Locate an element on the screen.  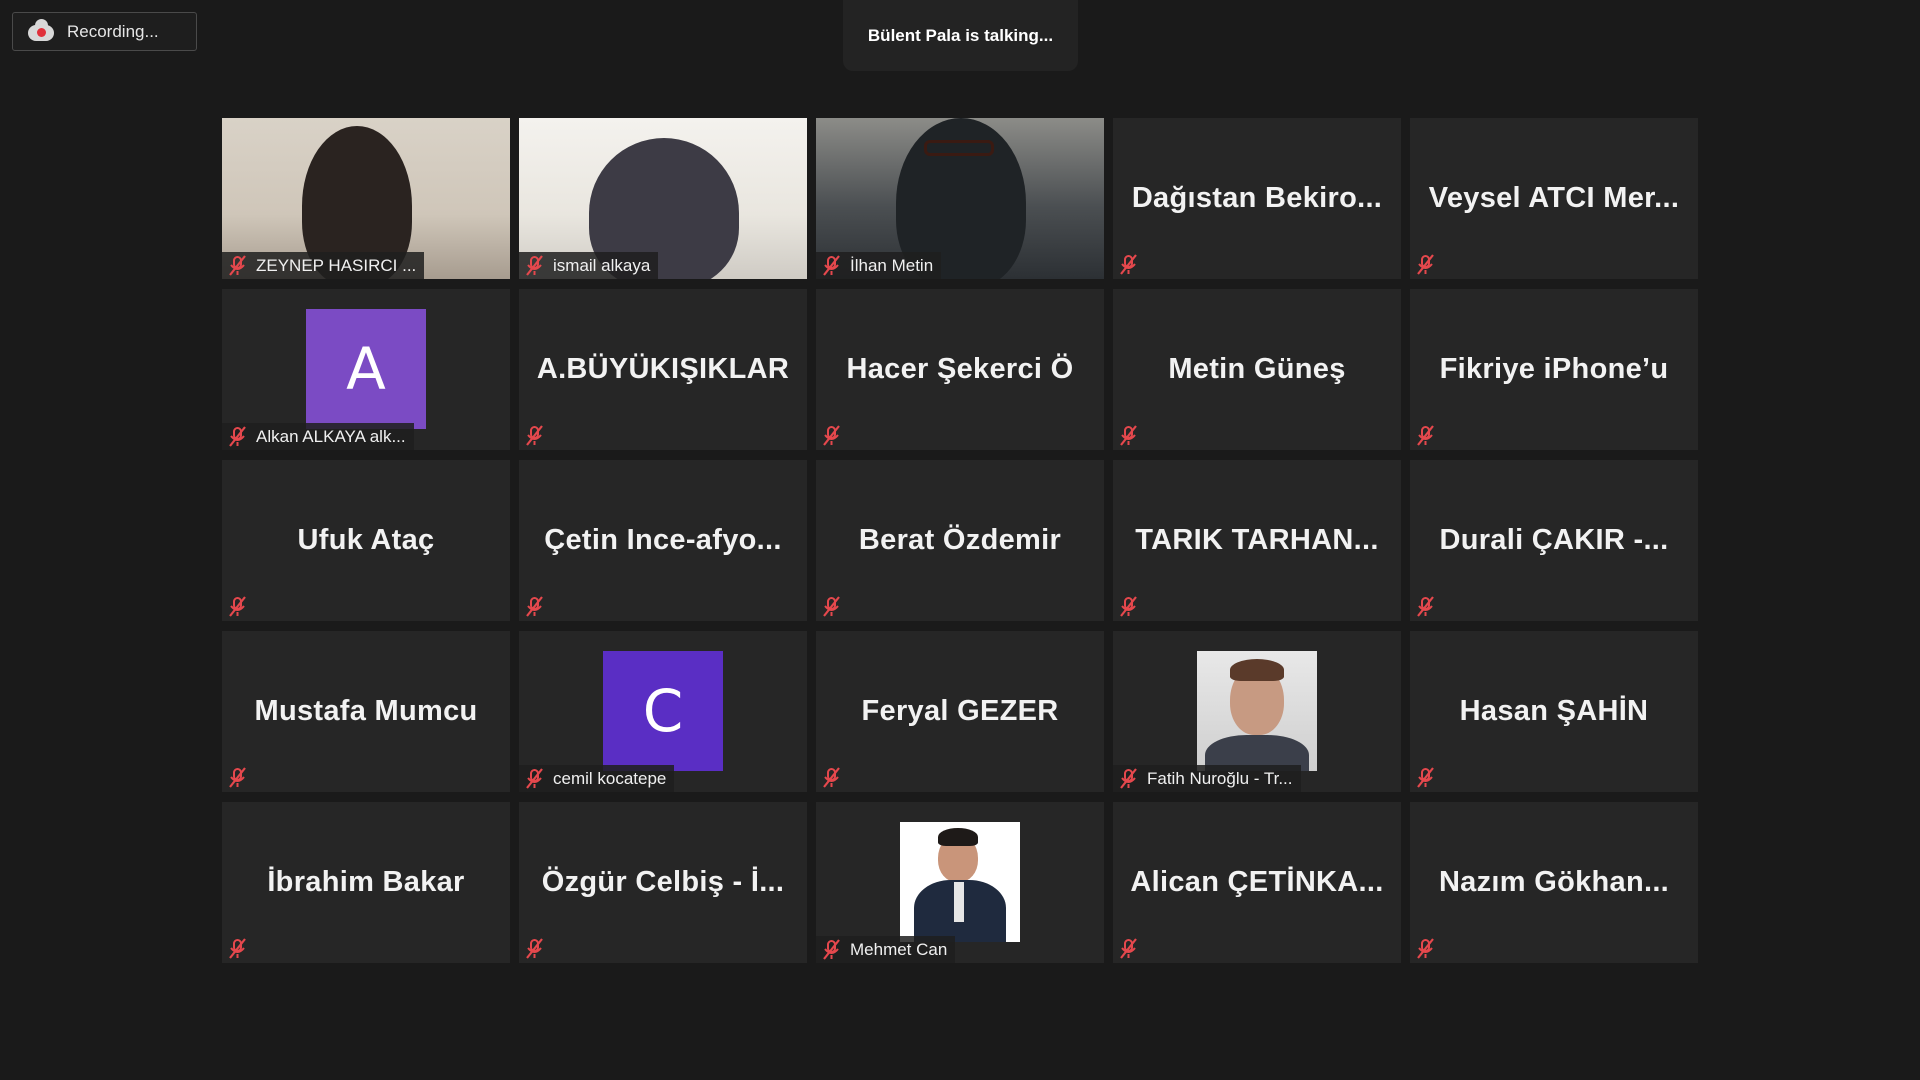
participant-label: cemil kocatepe is located at coordinates (597, 778).